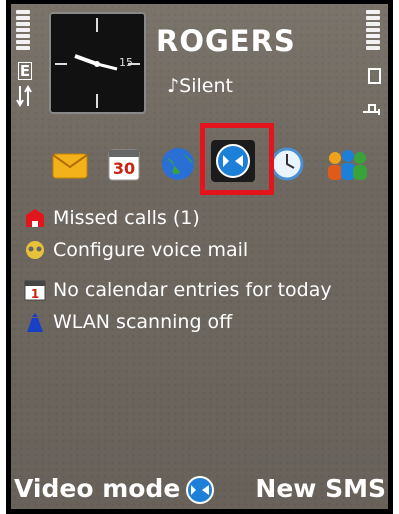 The image size is (399, 514). Describe the element at coordinates (374, 76) in the screenshot. I see `battery-icon` at that location.